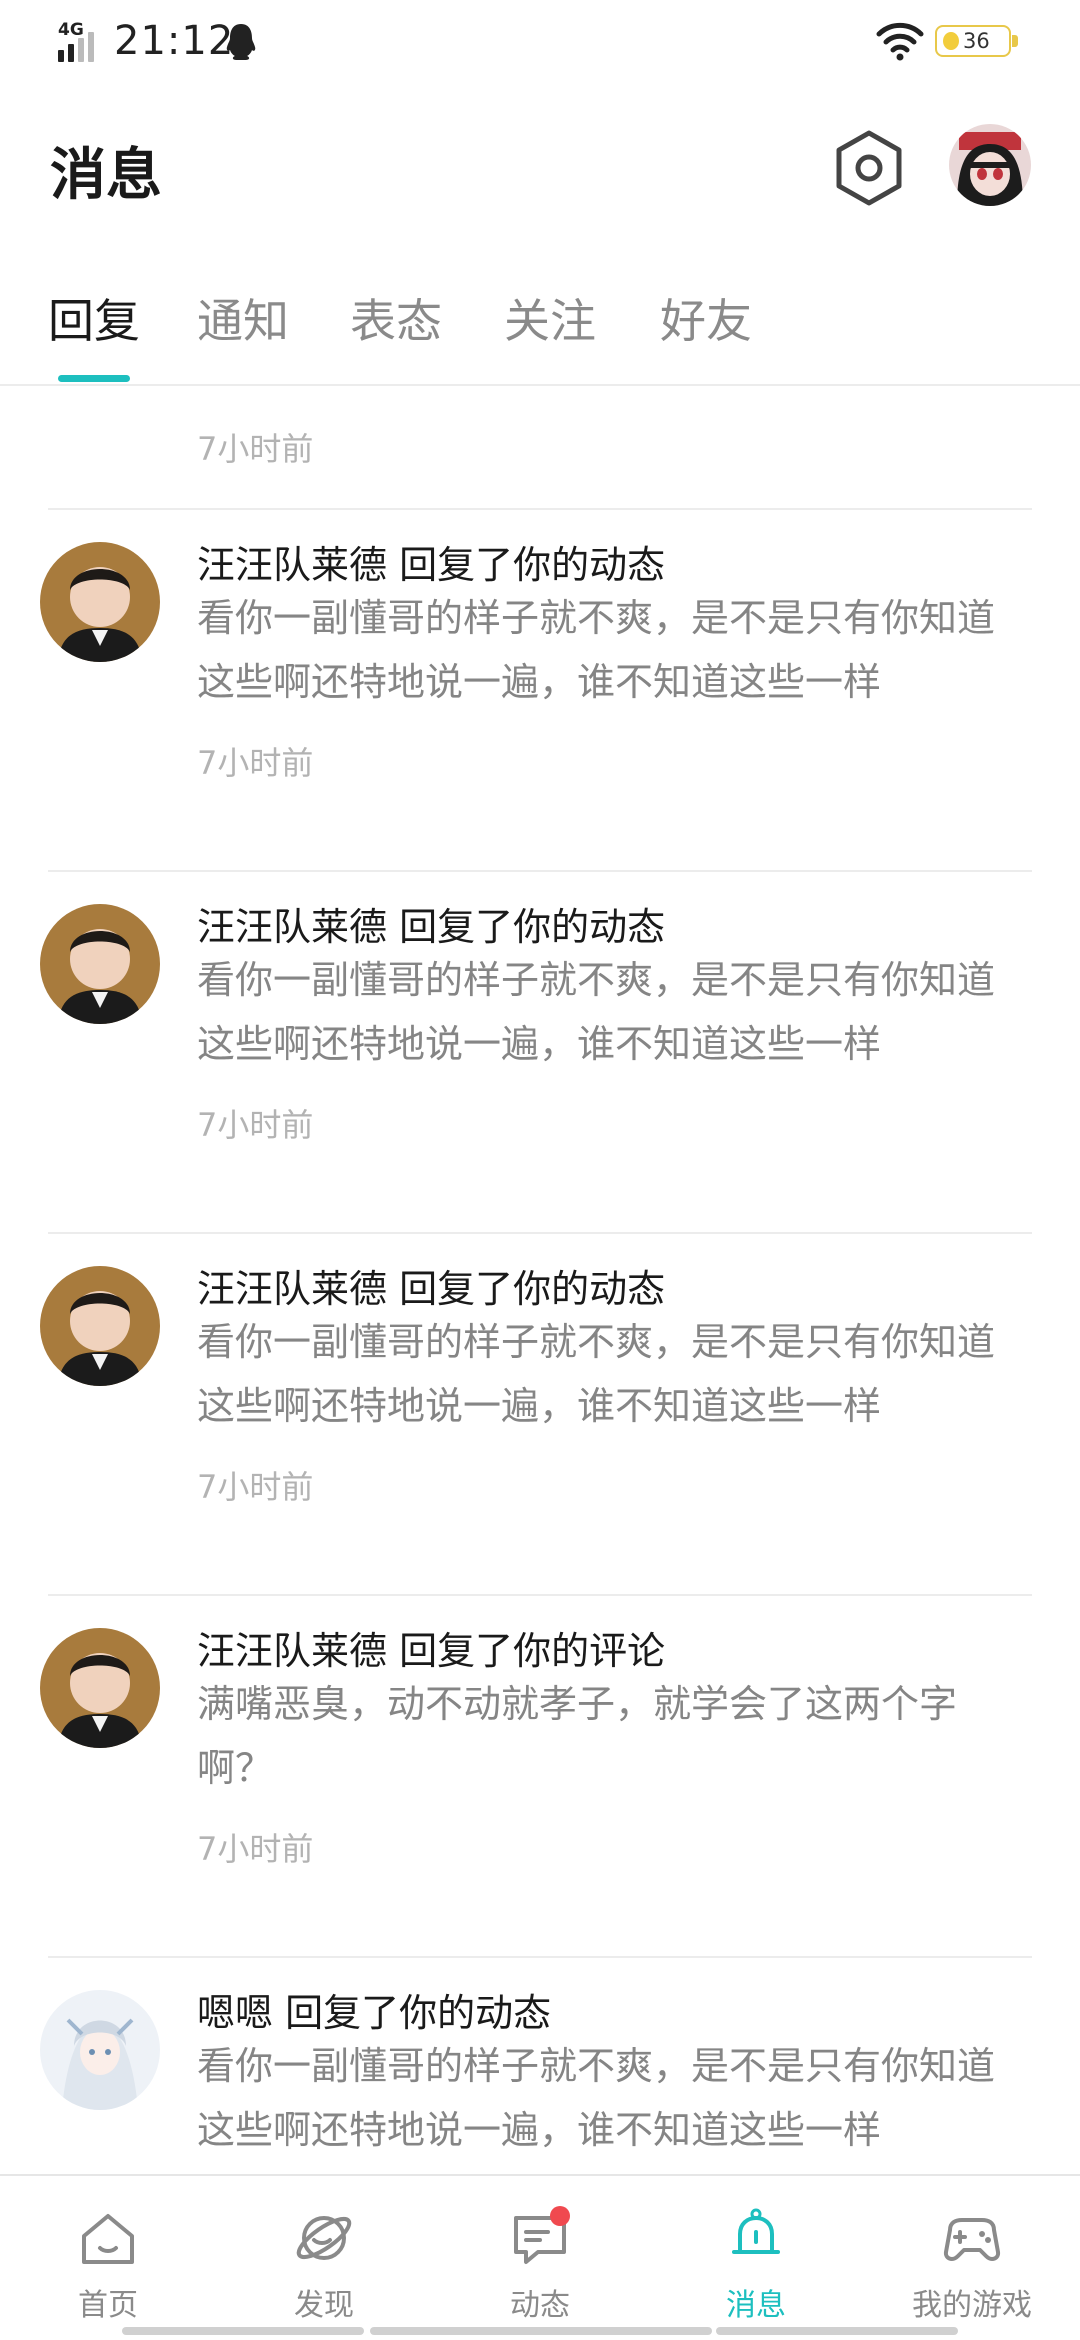  I want to click on nav-label: 动态, so click(540, 2305).